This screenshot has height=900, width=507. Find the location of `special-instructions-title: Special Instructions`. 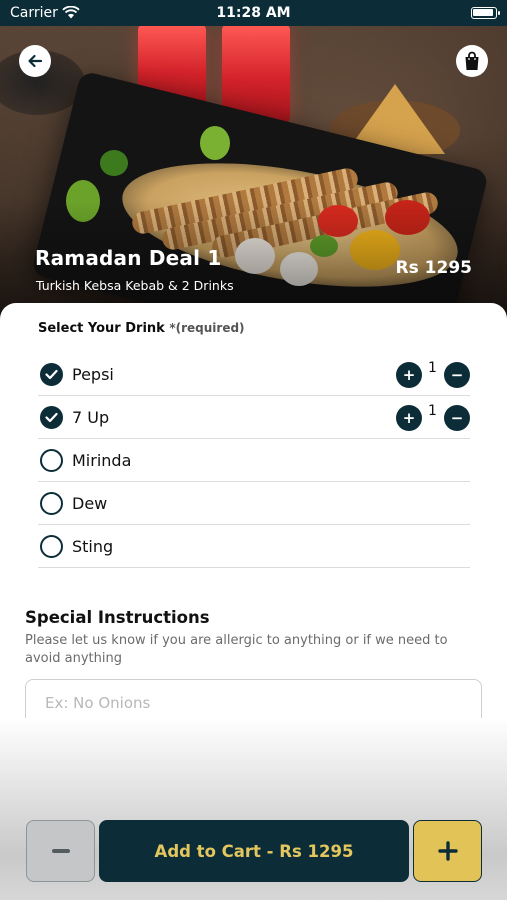

special-instructions-title: Special Instructions is located at coordinates (117, 617).